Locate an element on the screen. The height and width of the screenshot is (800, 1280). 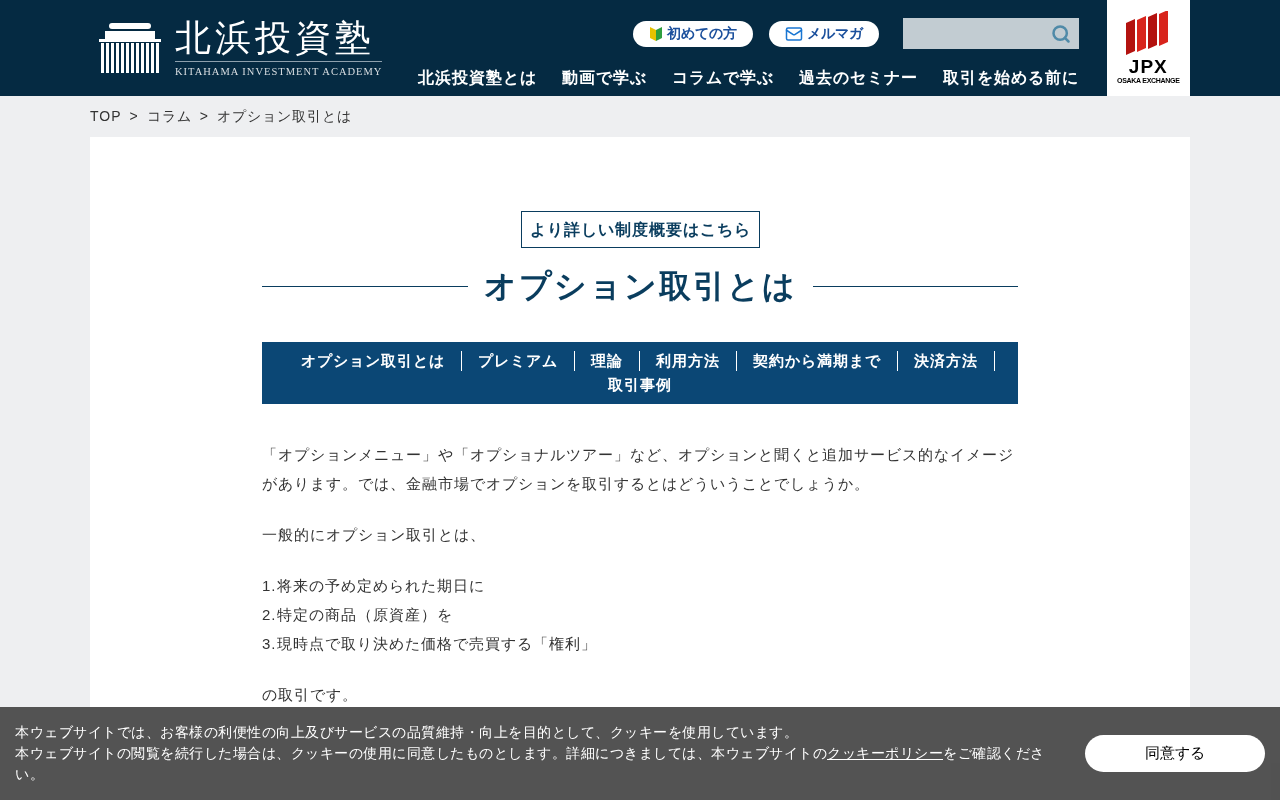
body-text: 3.現時点で取り決めた価格で売買する「権利」 is located at coordinates (430, 644).